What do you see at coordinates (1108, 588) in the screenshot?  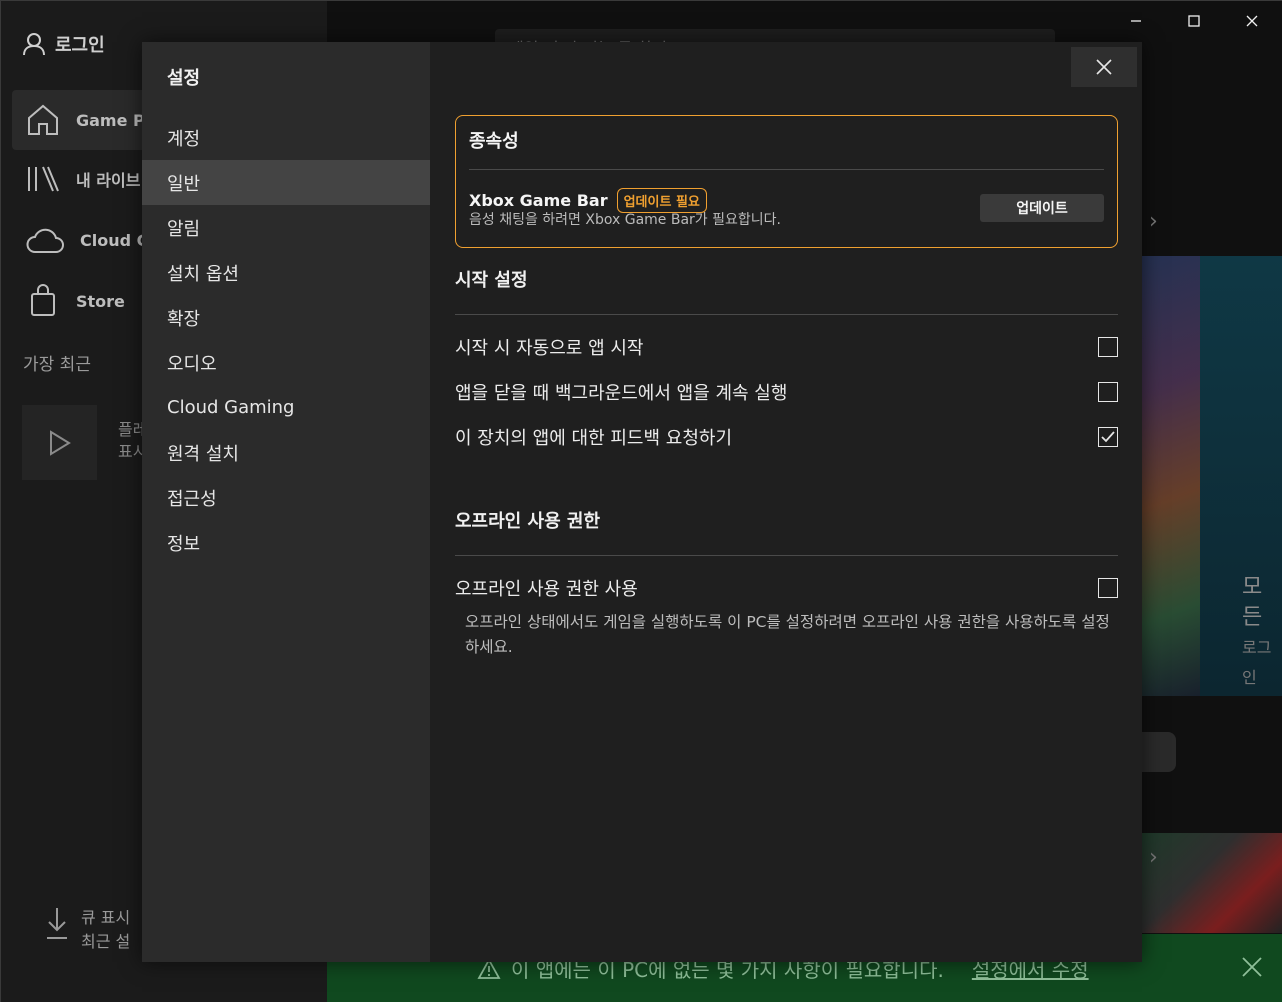 I see `offline-permission-checkbox` at bounding box center [1108, 588].